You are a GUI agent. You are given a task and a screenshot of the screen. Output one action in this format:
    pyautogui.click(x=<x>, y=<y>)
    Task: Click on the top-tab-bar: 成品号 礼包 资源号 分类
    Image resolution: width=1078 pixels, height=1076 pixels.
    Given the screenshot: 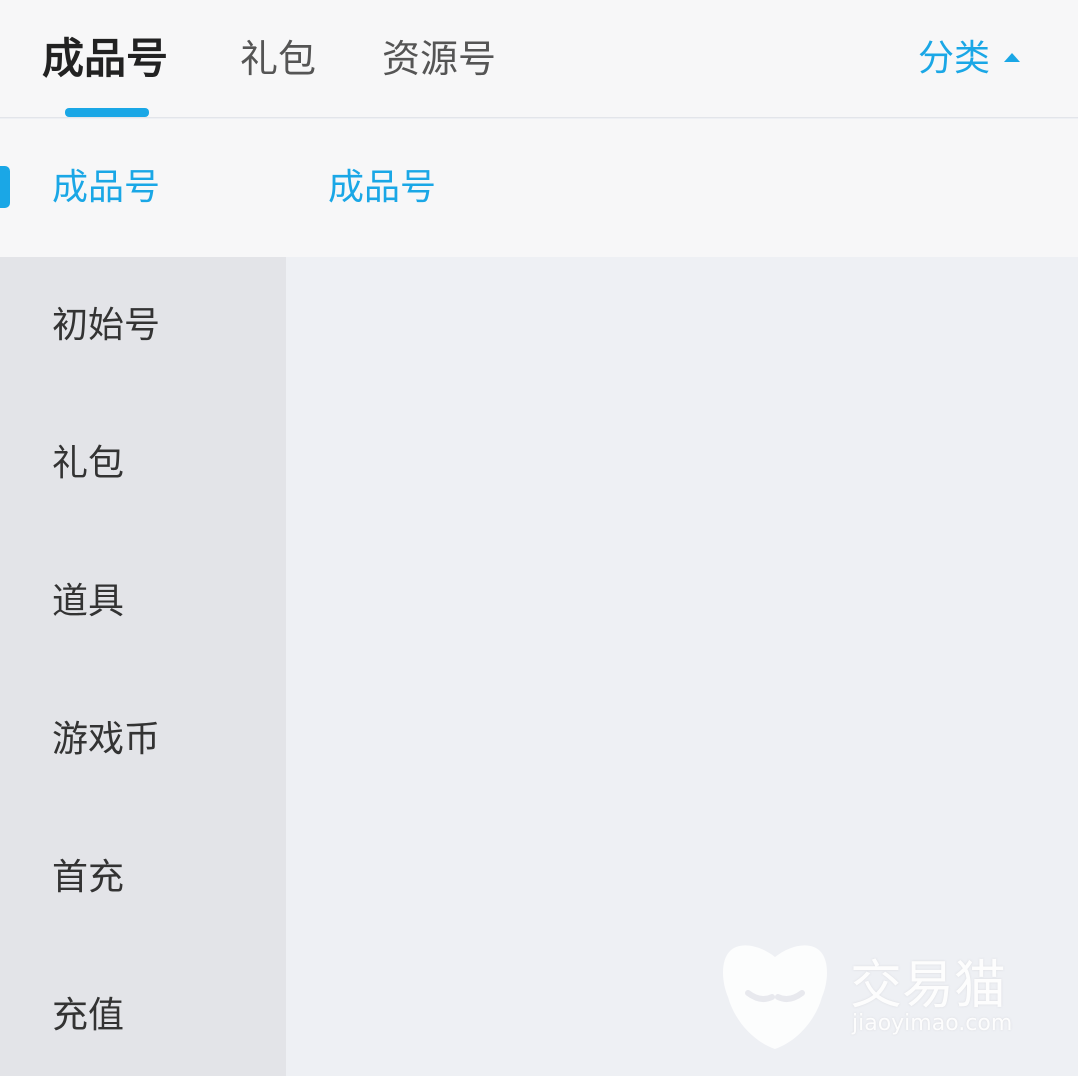 What is the action you would take?
    pyautogui.click(x=539, y=59)
    